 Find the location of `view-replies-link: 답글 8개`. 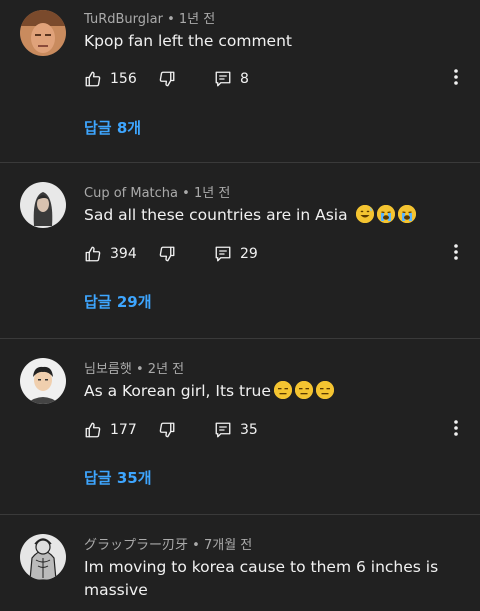

view-replies-link: 답글 8개 is located at coordinates (112, 127).